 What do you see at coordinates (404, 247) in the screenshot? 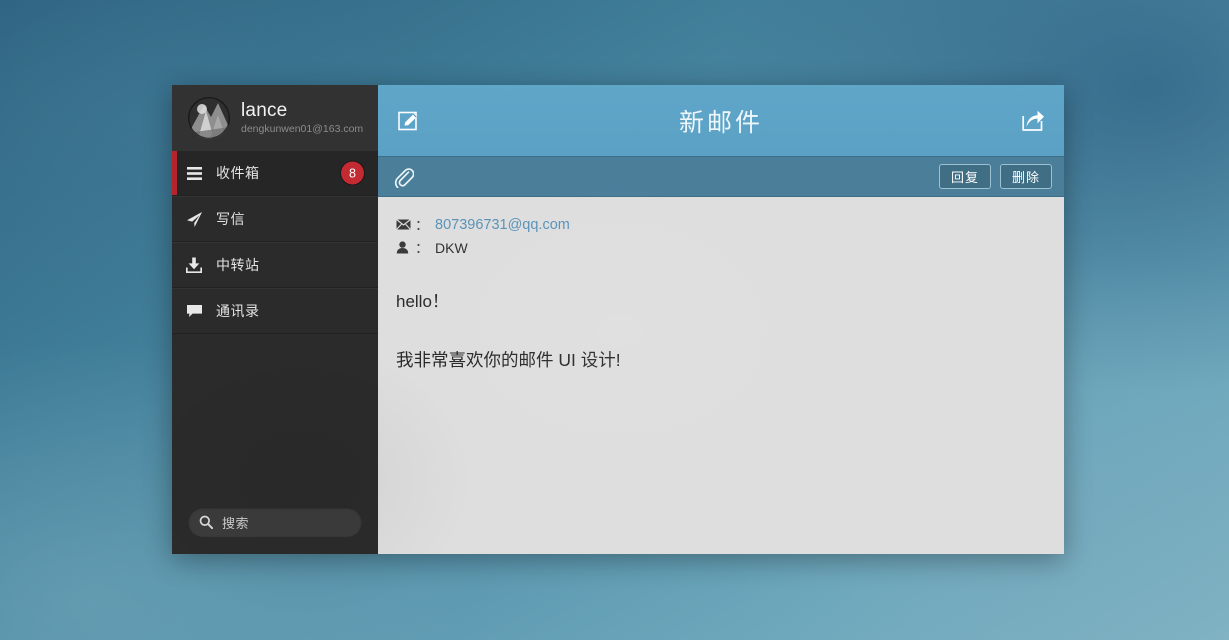
I see `person-icon` at bounding box center [404, 247].